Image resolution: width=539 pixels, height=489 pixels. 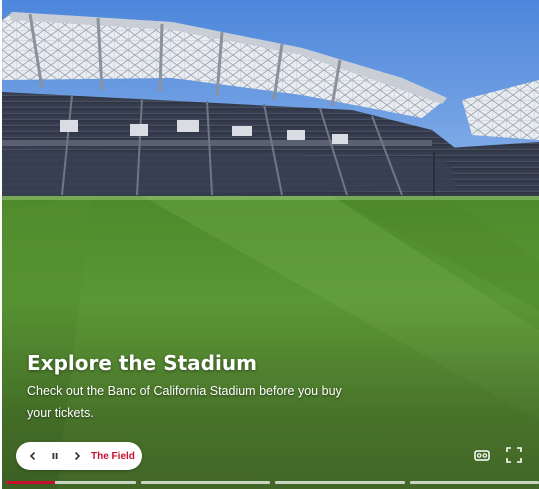 I want to click on current-scene-label: The Field, so click(x=113, y=456).